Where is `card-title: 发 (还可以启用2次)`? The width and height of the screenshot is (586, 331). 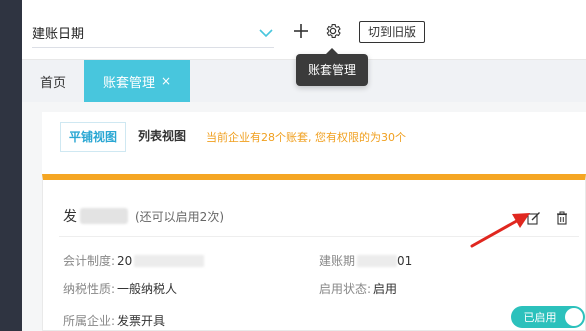
card-title: 发 (还可以启用2次) is located at coordinates (143, 216).